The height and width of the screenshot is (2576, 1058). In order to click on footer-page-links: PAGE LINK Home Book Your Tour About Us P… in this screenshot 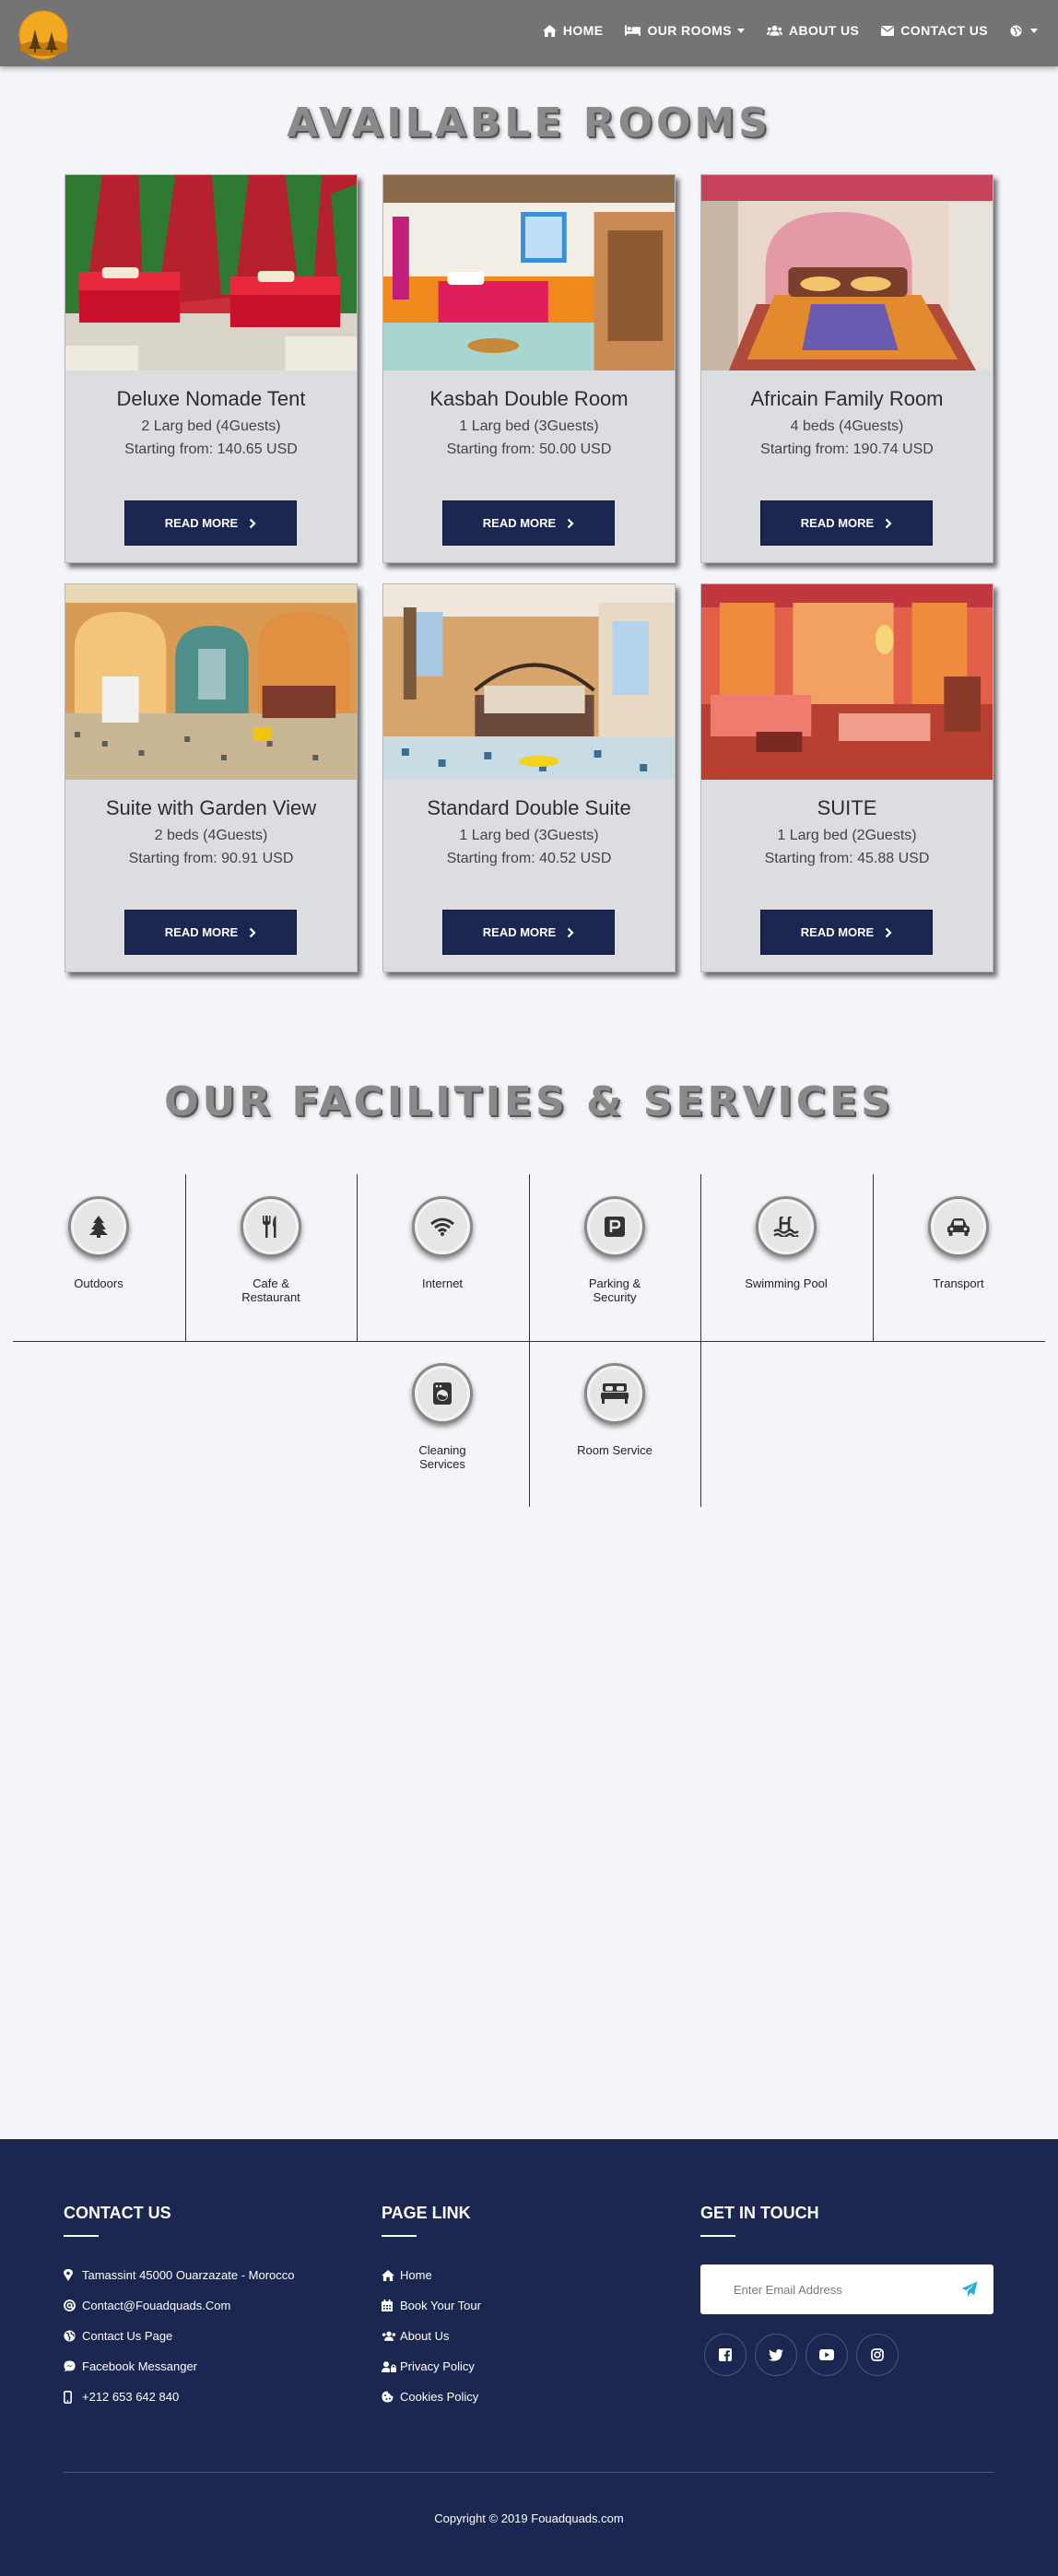, I will do `click(431, 2308)`.